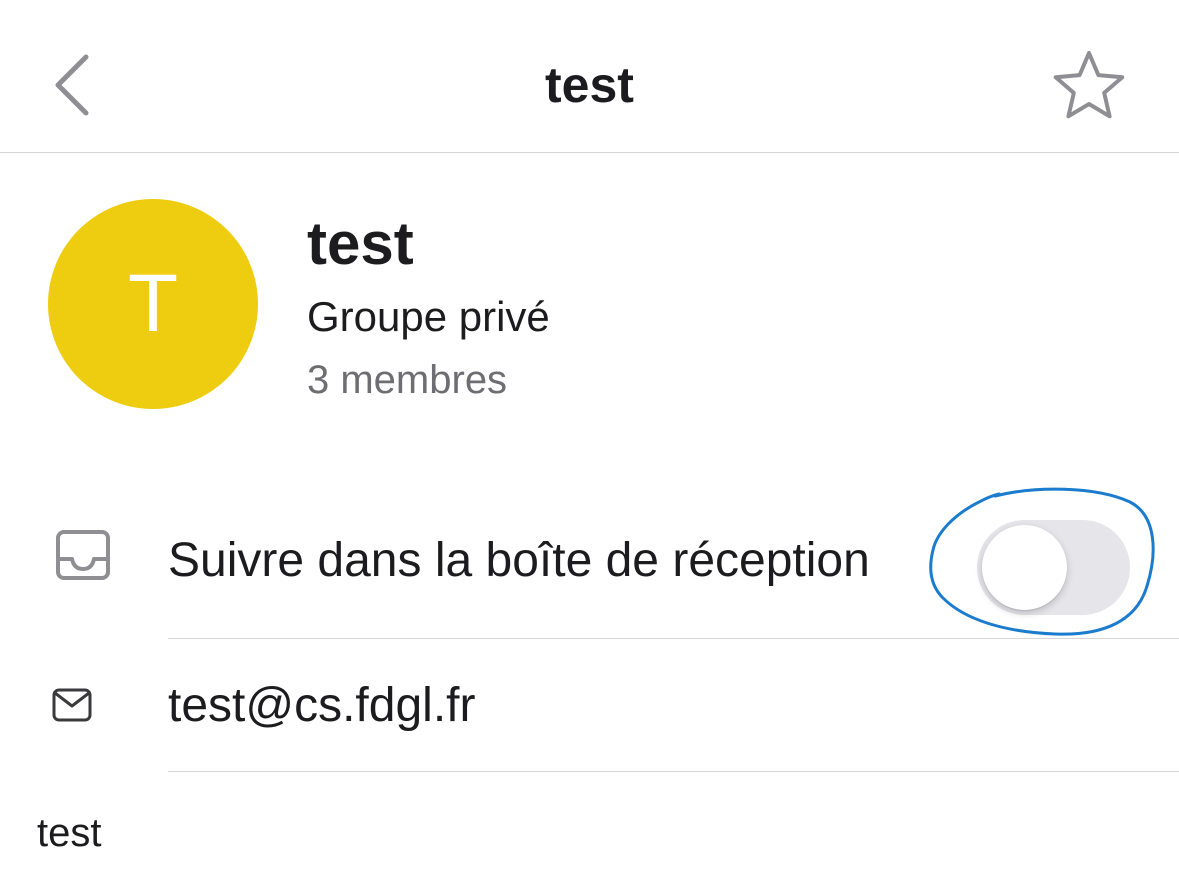 This screenshot has width=1179, height=871. I want to click on star-outline-icon, so click(1089, 85).